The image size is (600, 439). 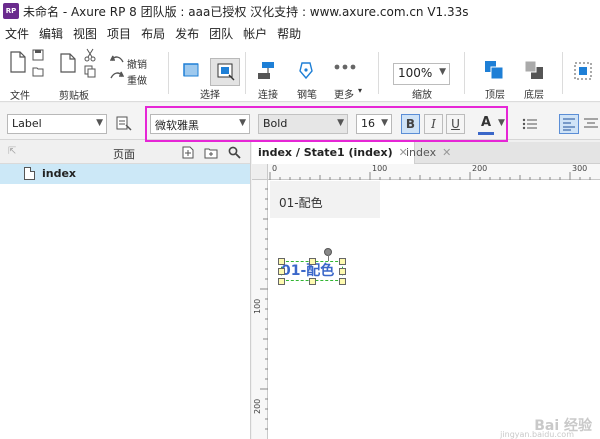 I want to click on more-label: 更多, so click(x=344, y=93).